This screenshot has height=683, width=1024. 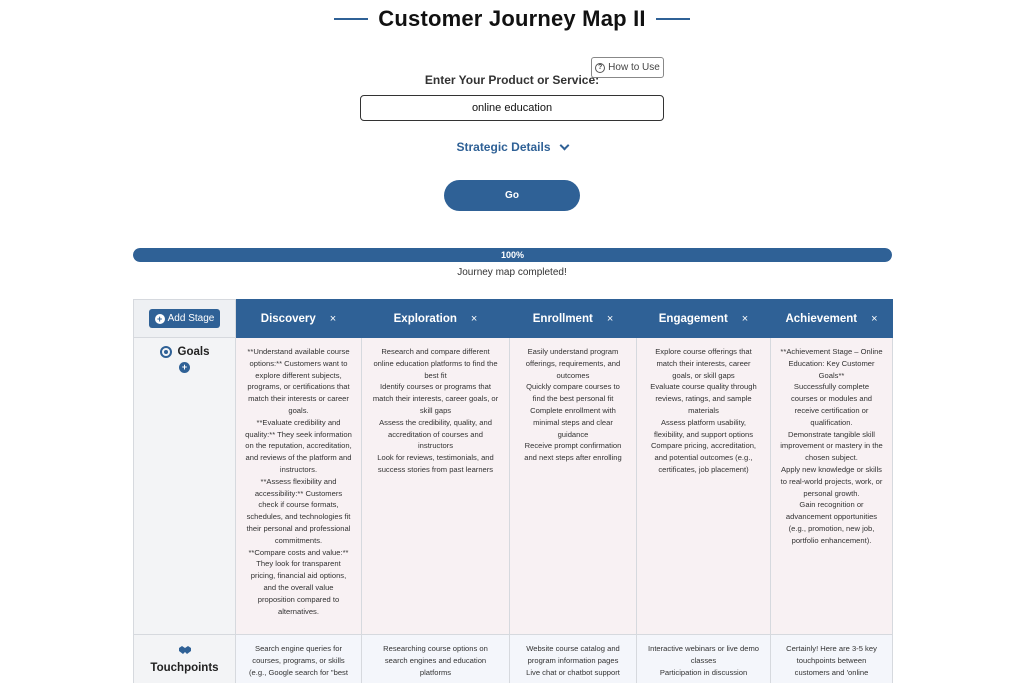 What do you see at coordinates (600, 67) in the screenshot?
I see `help-icon: ?` at bounding box center [600, 67].